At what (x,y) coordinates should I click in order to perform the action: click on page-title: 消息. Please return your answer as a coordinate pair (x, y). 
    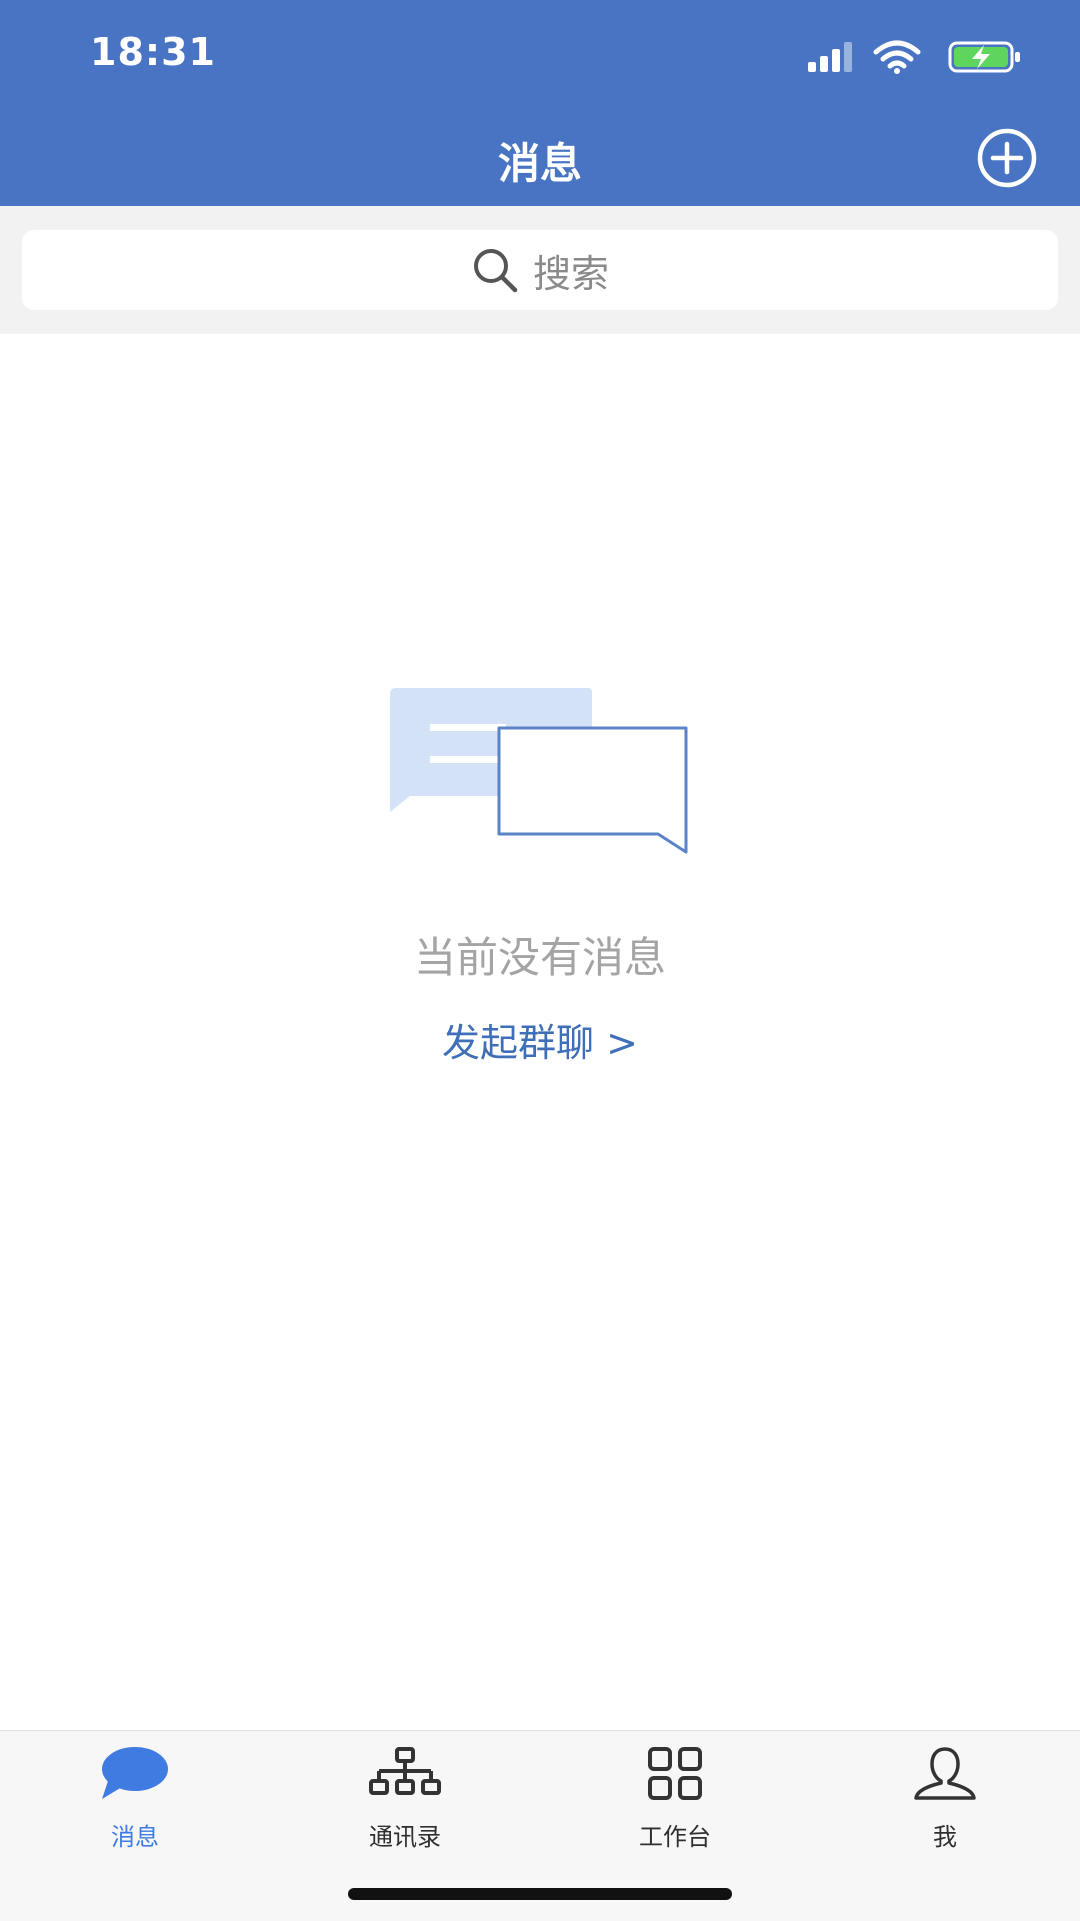
    Looking at the image, I should click on (539, 163).